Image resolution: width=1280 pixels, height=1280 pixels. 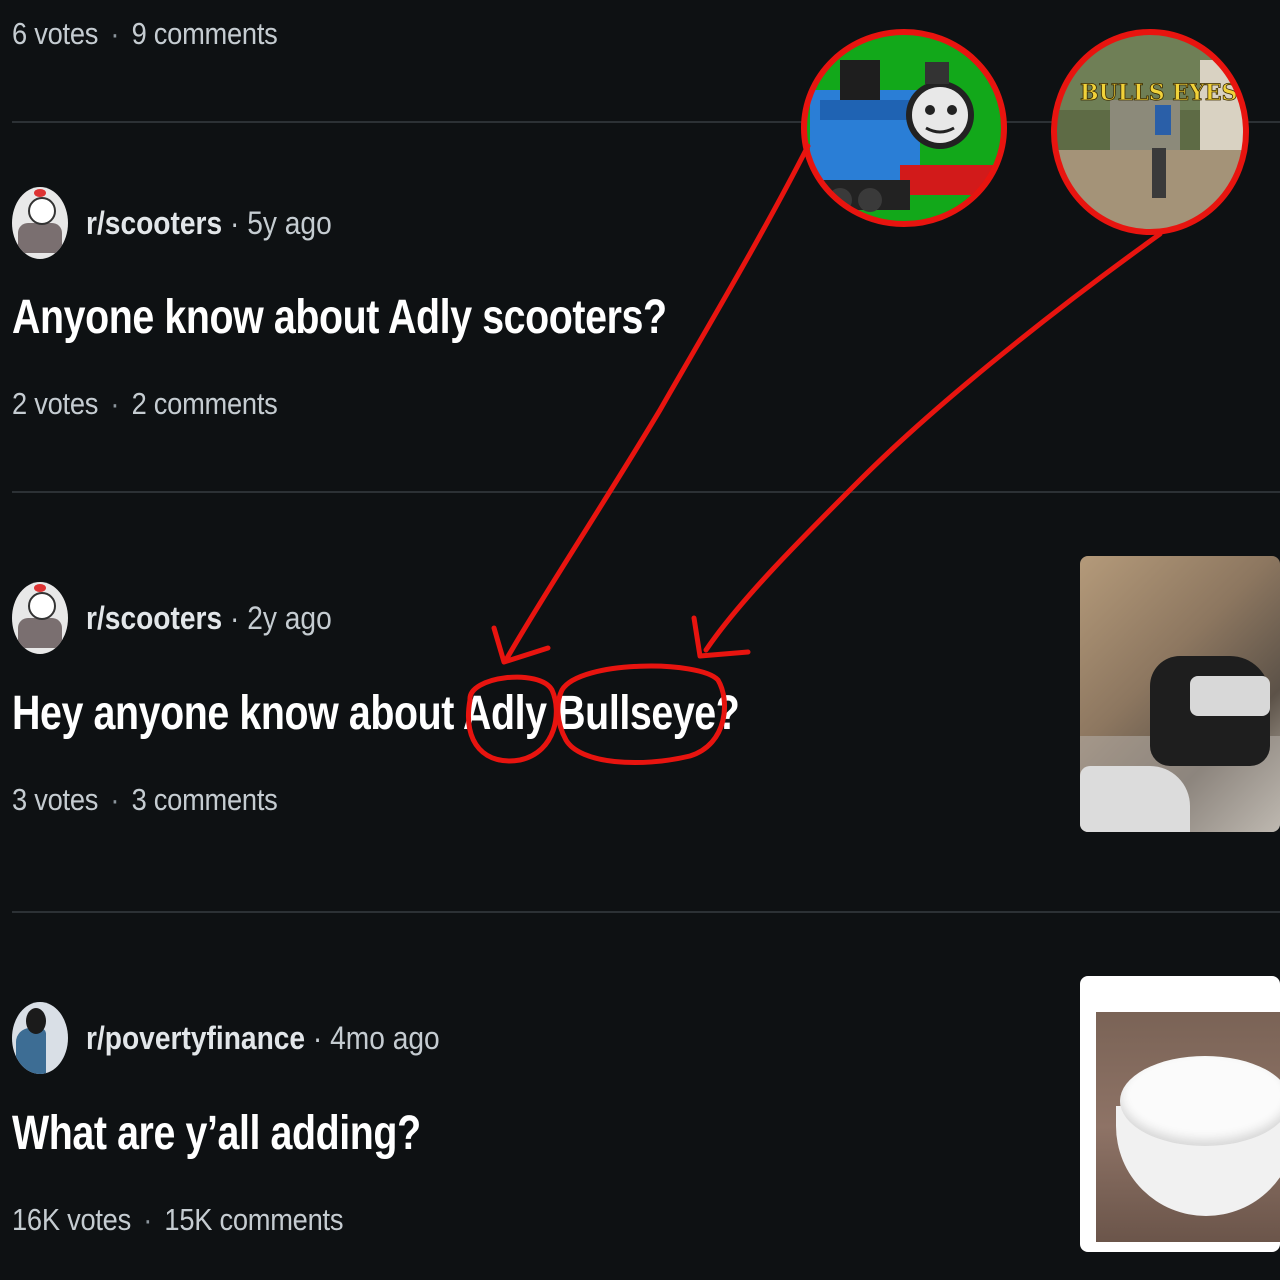 I want to click on bulls-eyes-sign-text: BULLS EYES, so click(x=1158, y=93).